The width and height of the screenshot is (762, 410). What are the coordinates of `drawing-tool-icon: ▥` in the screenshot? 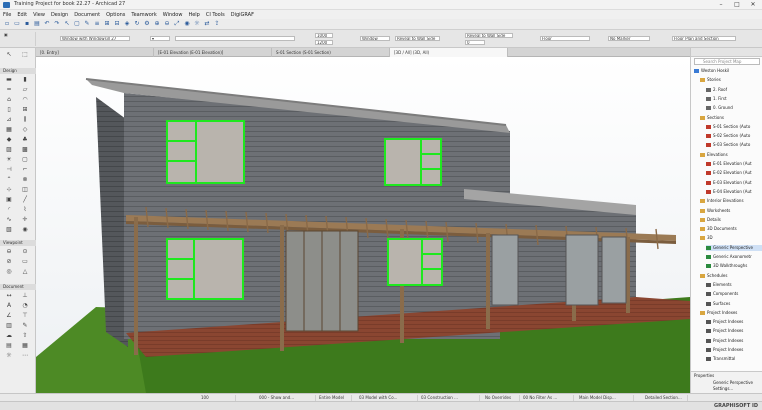 It's located at (9, 326).